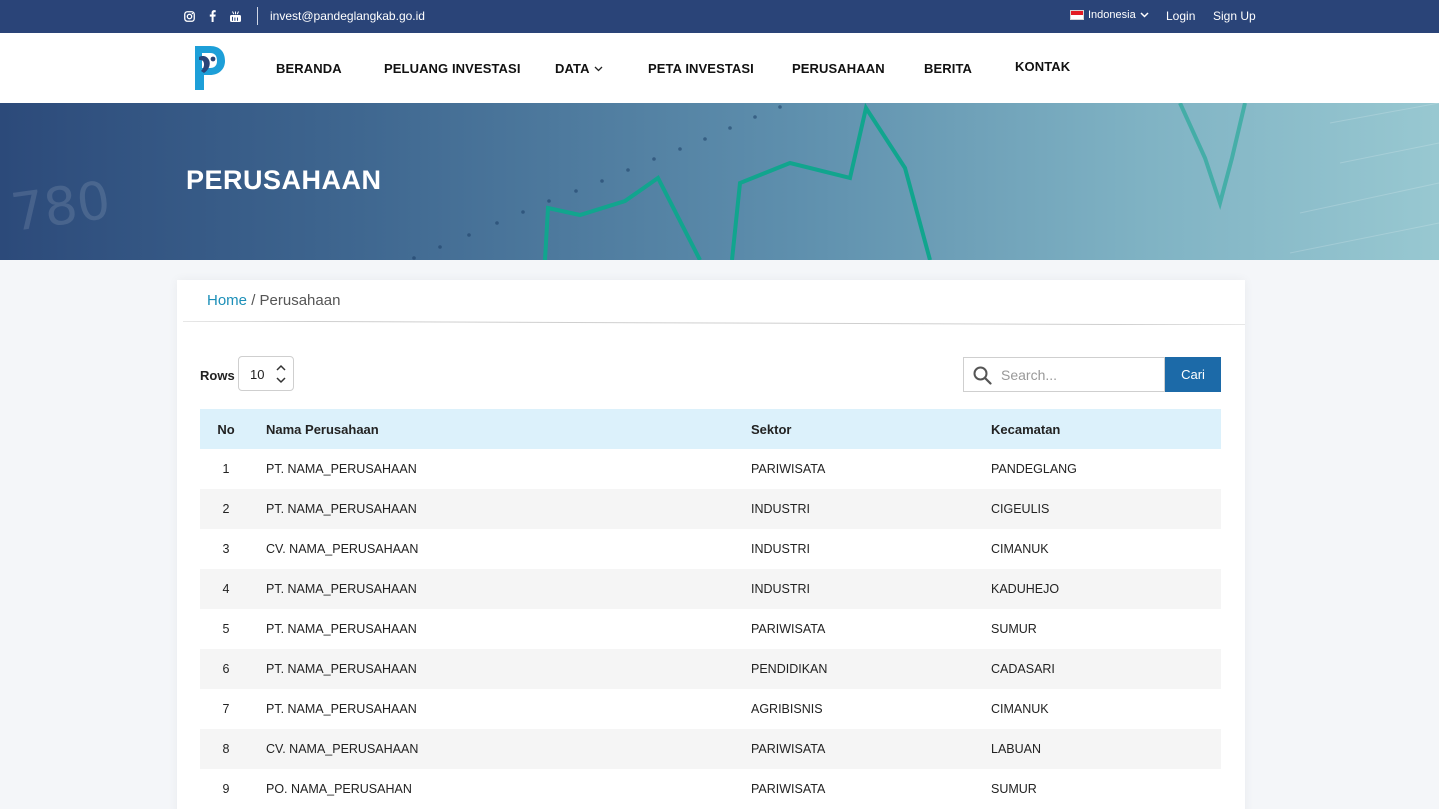 The height and width of the screenshot is (809, 1439). I want to click on cell-kecamatan: CADASARI, so click(1023, 669).